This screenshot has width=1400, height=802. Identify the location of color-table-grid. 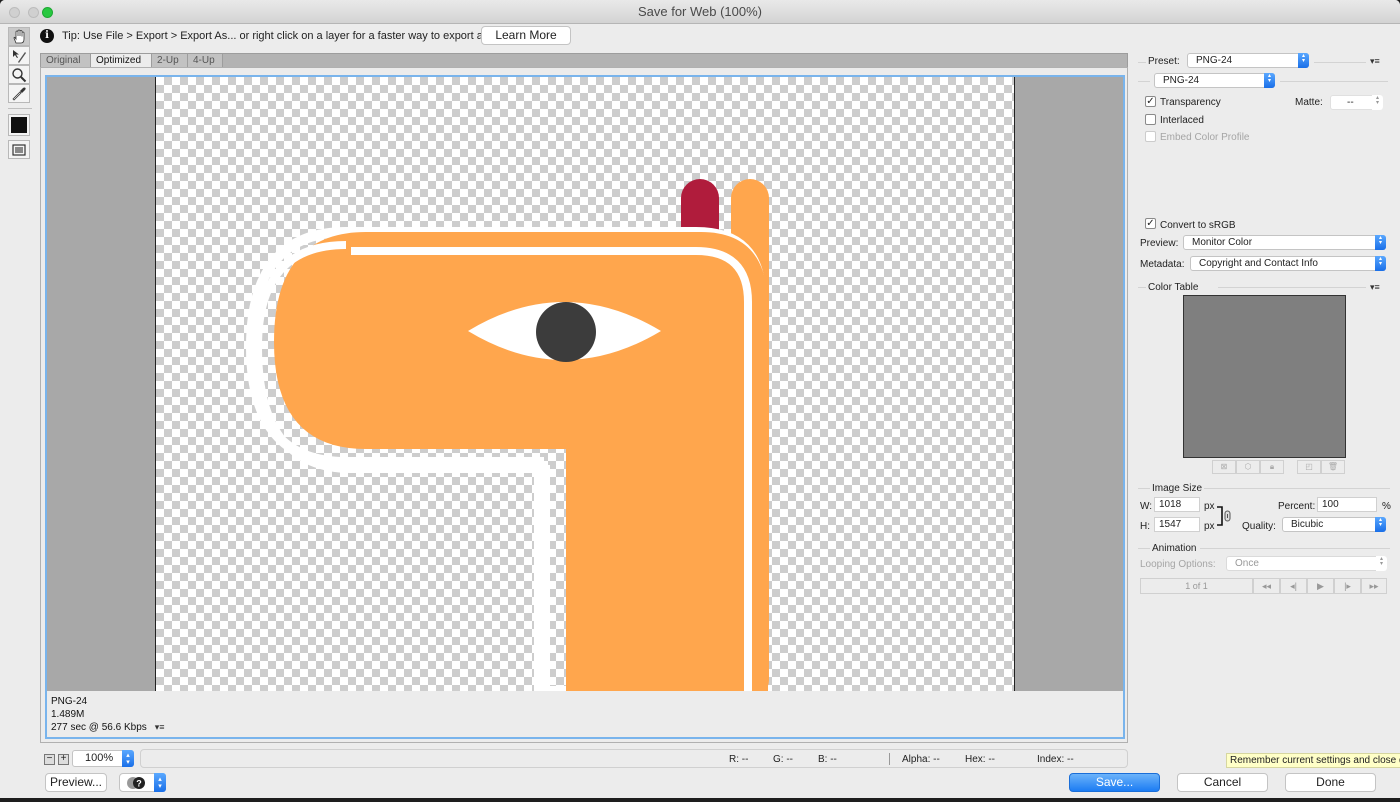
(1264, 376).